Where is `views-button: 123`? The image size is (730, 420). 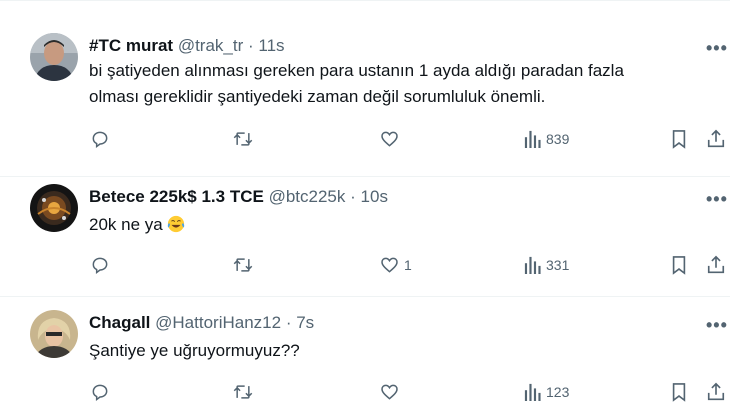
views-button: 123 is located at coordinates (546, 392).